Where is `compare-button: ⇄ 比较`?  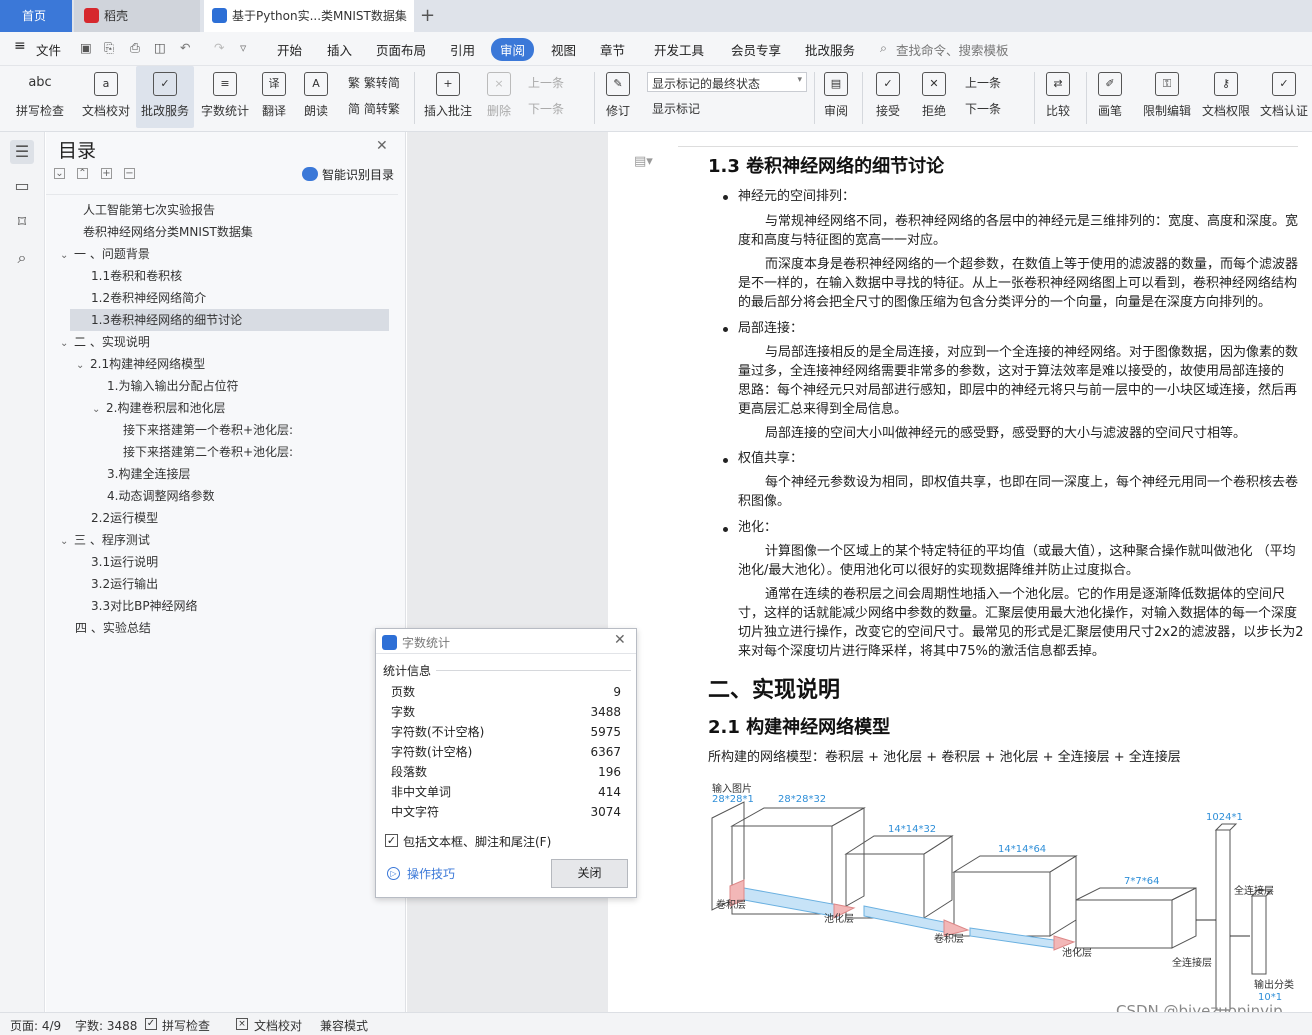 compare-button: ⇄ 比较 is located at coordinates (1058, 97).